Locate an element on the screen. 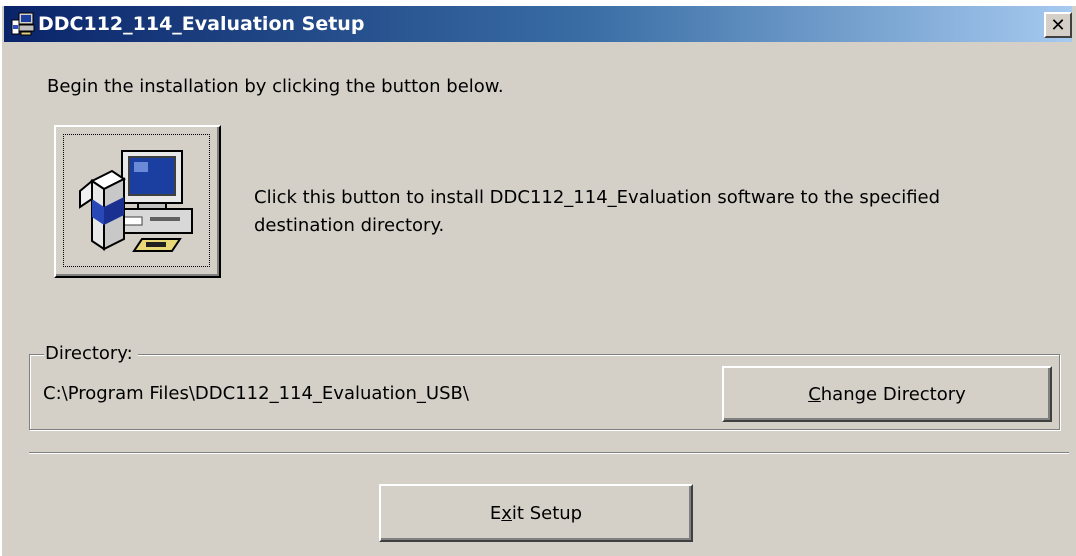 The height and width of the screenshot is (556, 1076). button-label-start: E is located at coordinates (495, 513).